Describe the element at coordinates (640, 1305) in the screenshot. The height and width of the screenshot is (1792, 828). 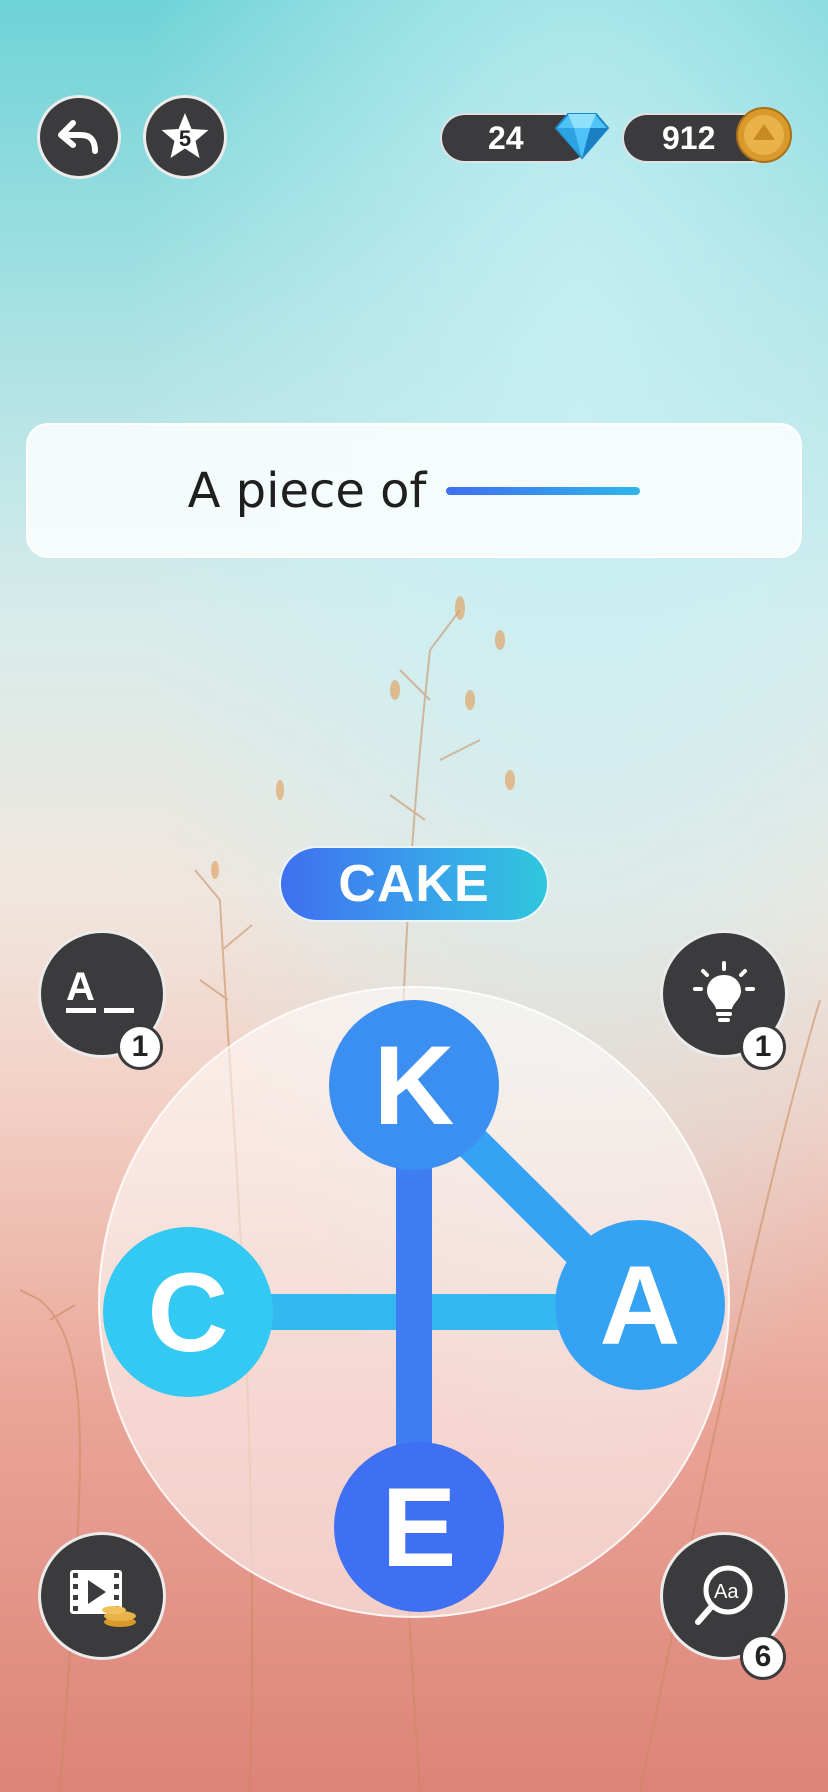
I see `letter-a: A` at that location.